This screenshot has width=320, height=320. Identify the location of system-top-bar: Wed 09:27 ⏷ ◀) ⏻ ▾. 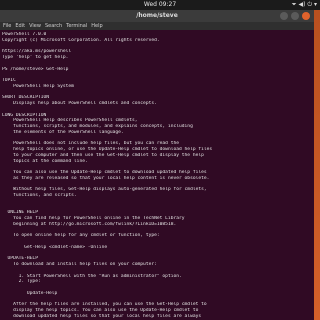
(160, 5).